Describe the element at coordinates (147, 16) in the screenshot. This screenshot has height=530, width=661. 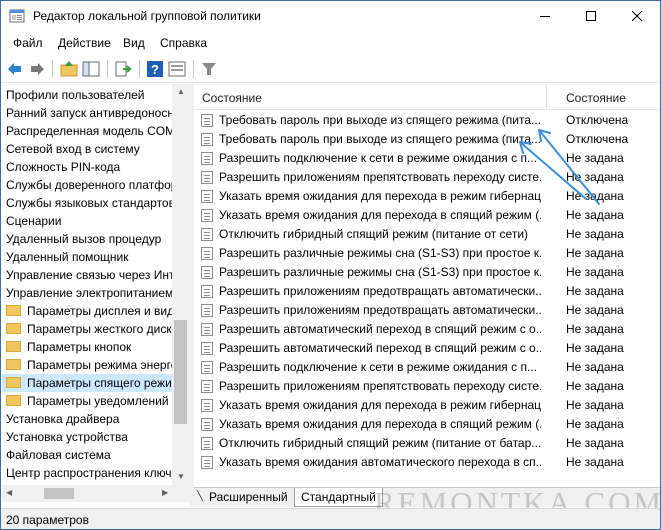
I see `window-title: Редактор локальной групповой политики` at that location.